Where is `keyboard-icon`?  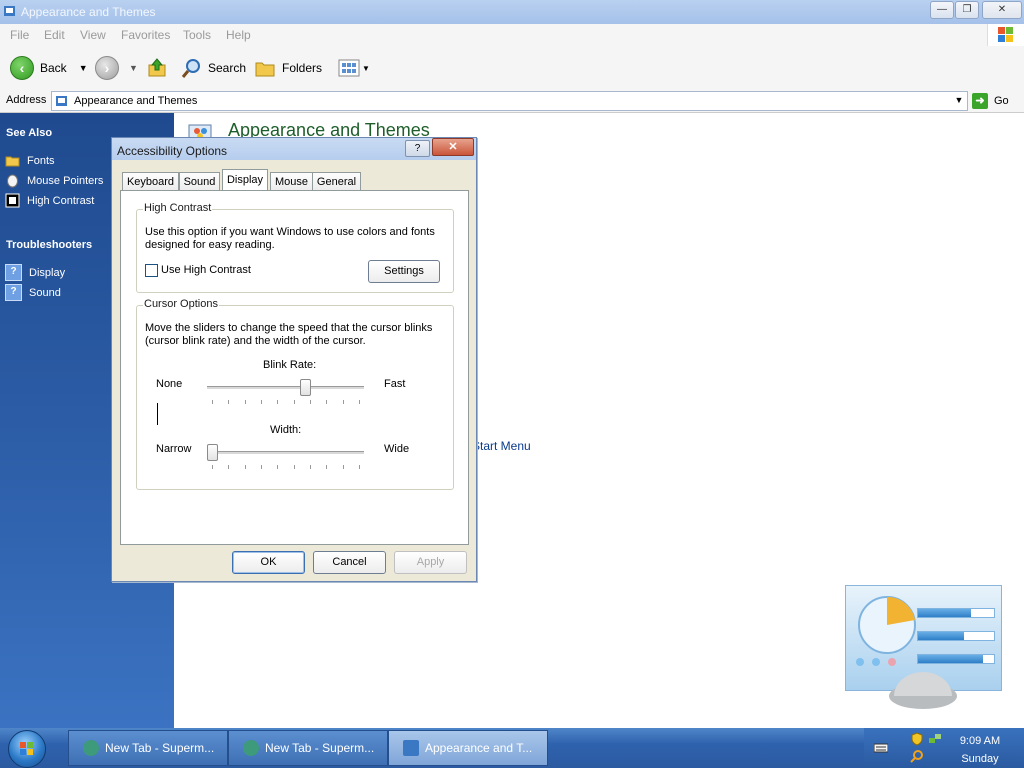 keyboard-icon is located at coordinates (881, 748).